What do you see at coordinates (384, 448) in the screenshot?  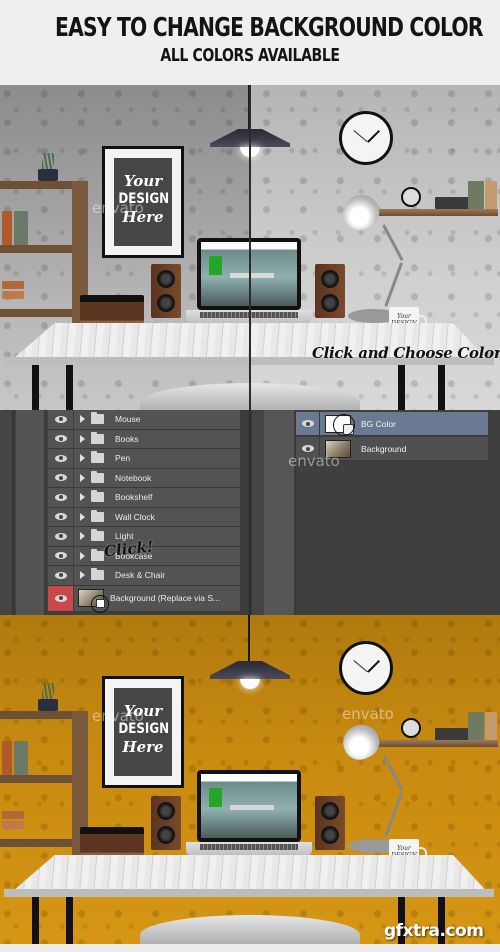 I see `layer-name: Background` at bounding box center [384, 448].